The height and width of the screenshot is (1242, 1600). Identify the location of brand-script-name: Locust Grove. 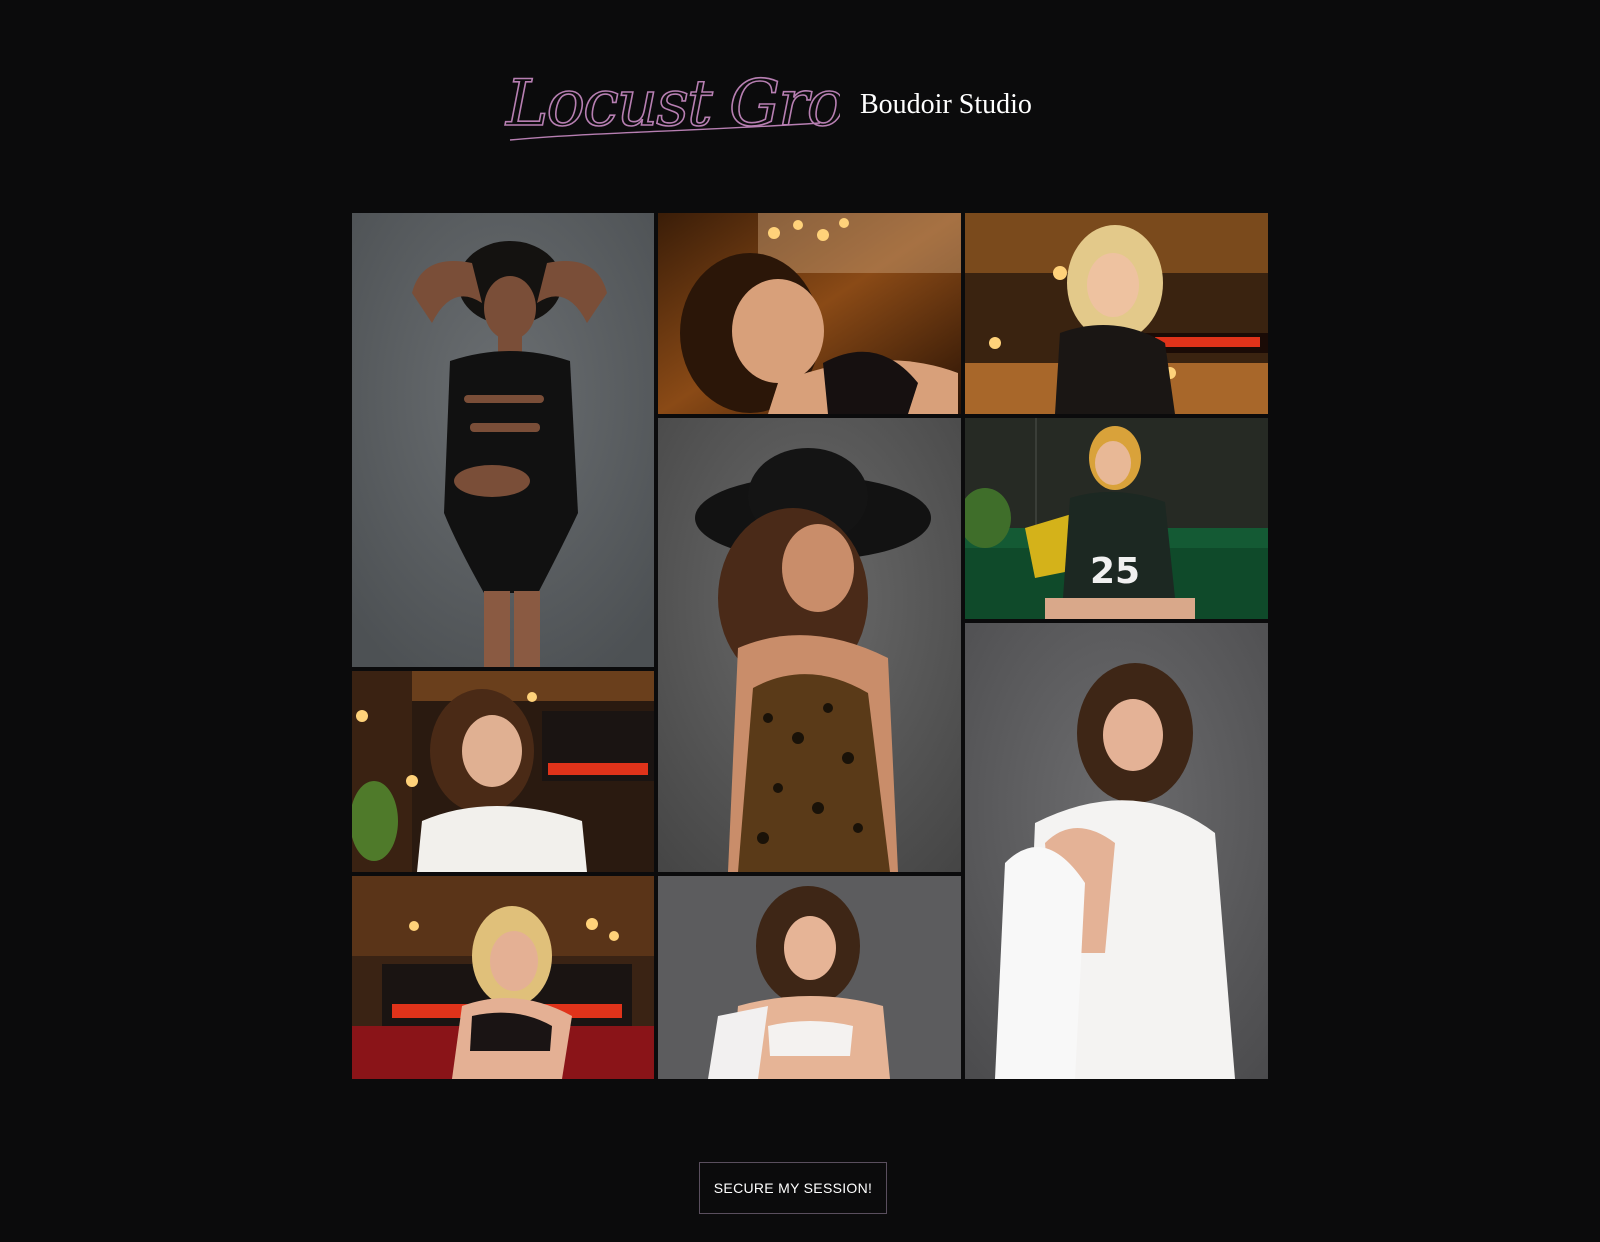
(672, 104).